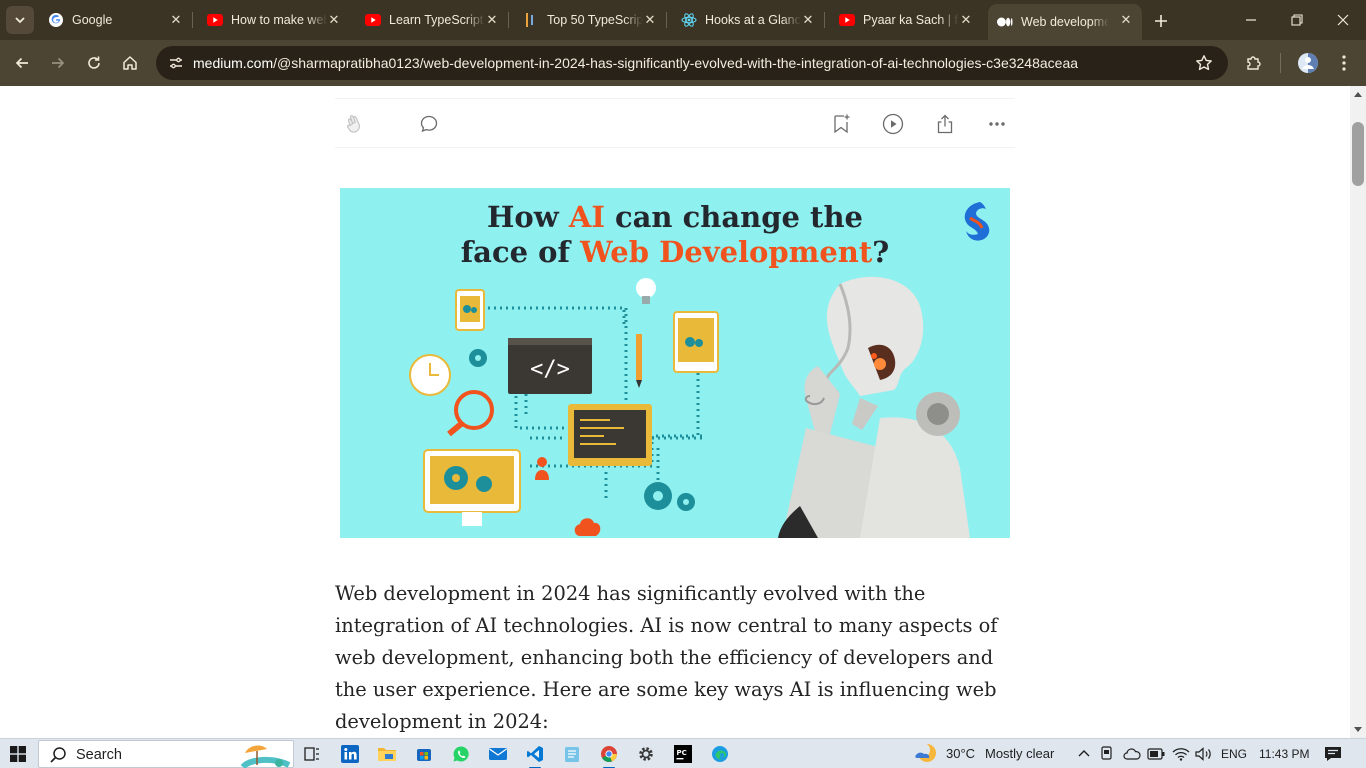 The height and width of the screenshot is (768, 1366). I want to click on chevron-up-icon, so click(1084, 754).